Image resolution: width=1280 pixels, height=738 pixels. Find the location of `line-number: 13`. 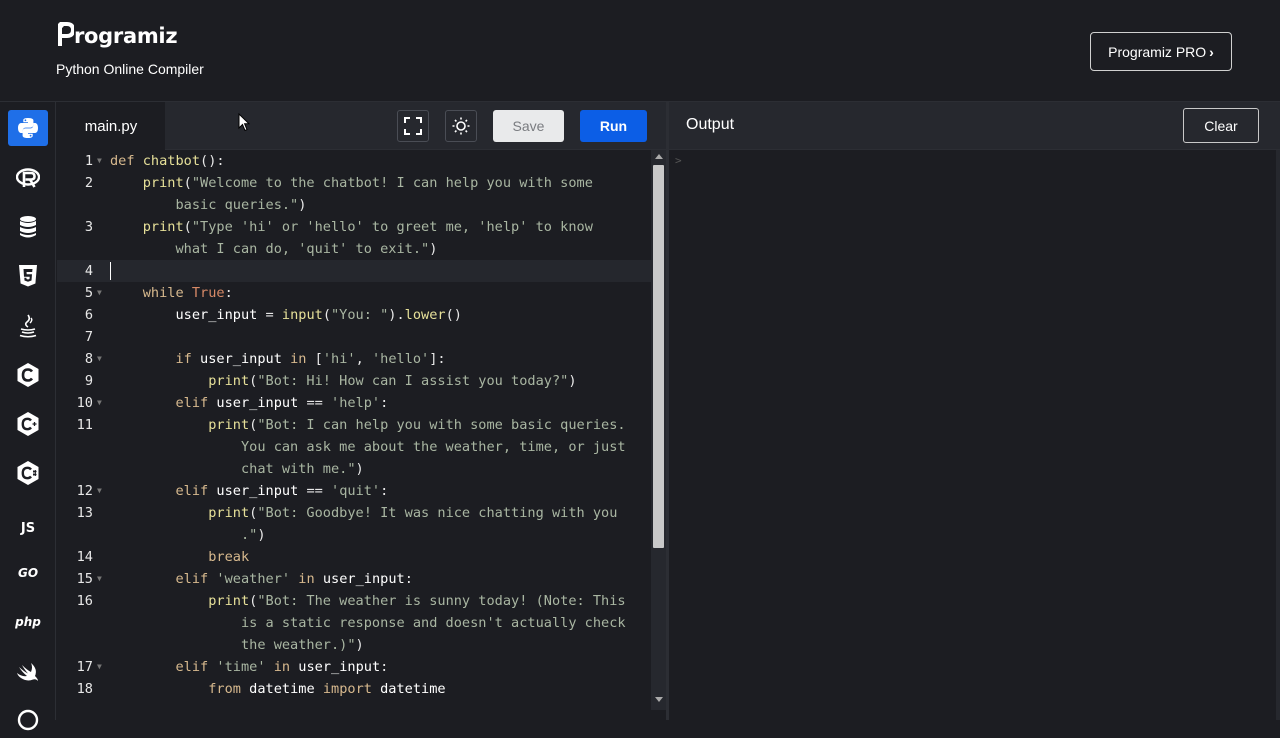

line-number: 13 is located at coordinates (84, 513).